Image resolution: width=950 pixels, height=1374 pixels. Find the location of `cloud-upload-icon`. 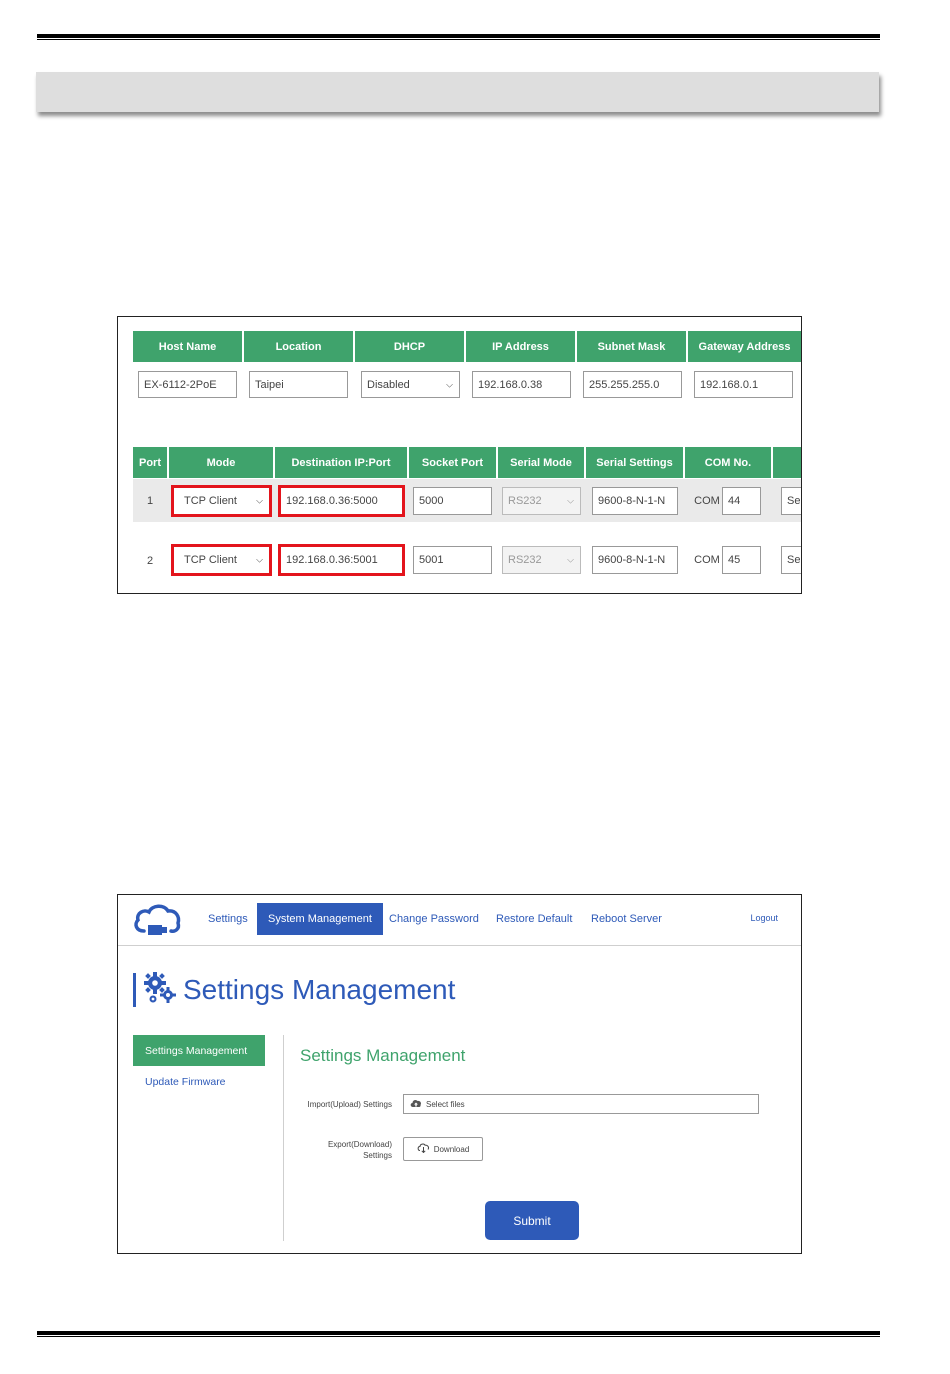

cloud-upload-icon is located at coordinates (416, 1104).